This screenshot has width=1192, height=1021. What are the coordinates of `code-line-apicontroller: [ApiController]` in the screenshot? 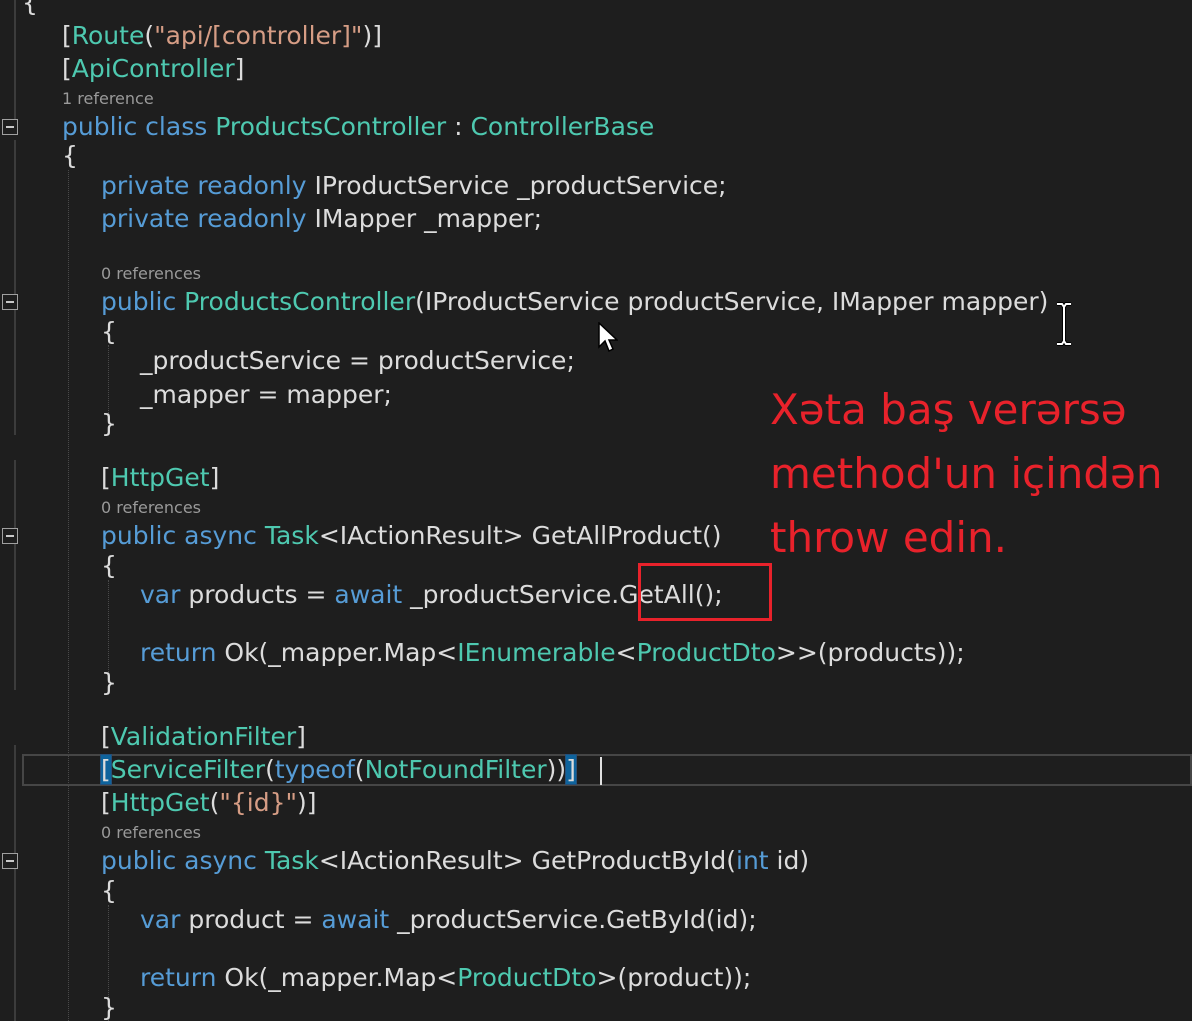 It's located at (153, 69).